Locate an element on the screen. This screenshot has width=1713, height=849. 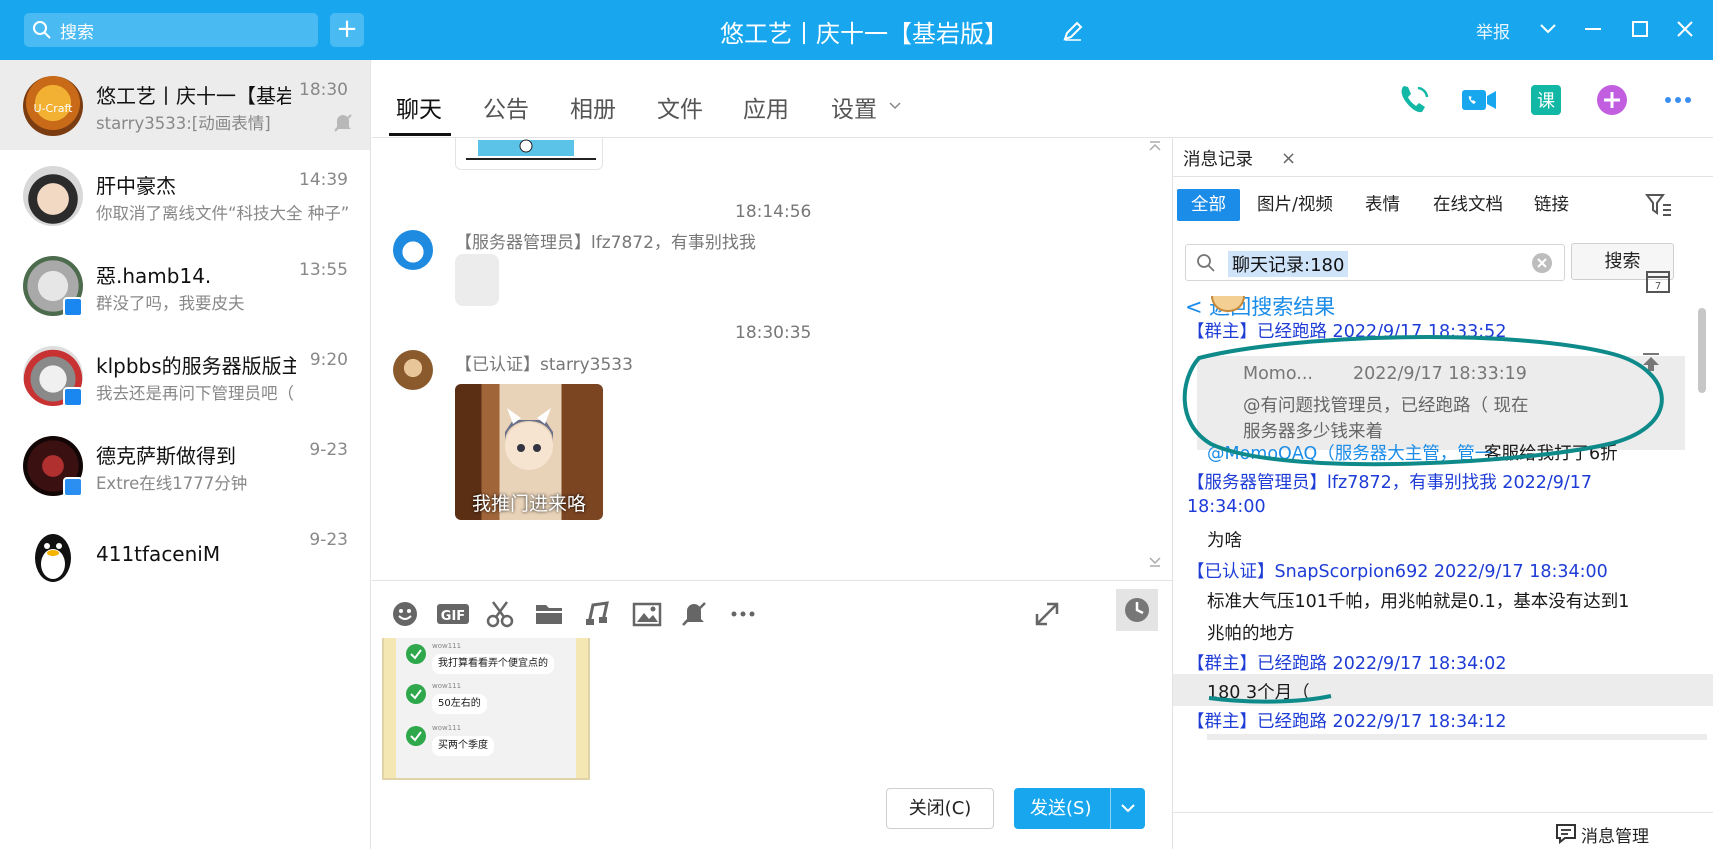
list-item is located at coordinates (1457, 737).